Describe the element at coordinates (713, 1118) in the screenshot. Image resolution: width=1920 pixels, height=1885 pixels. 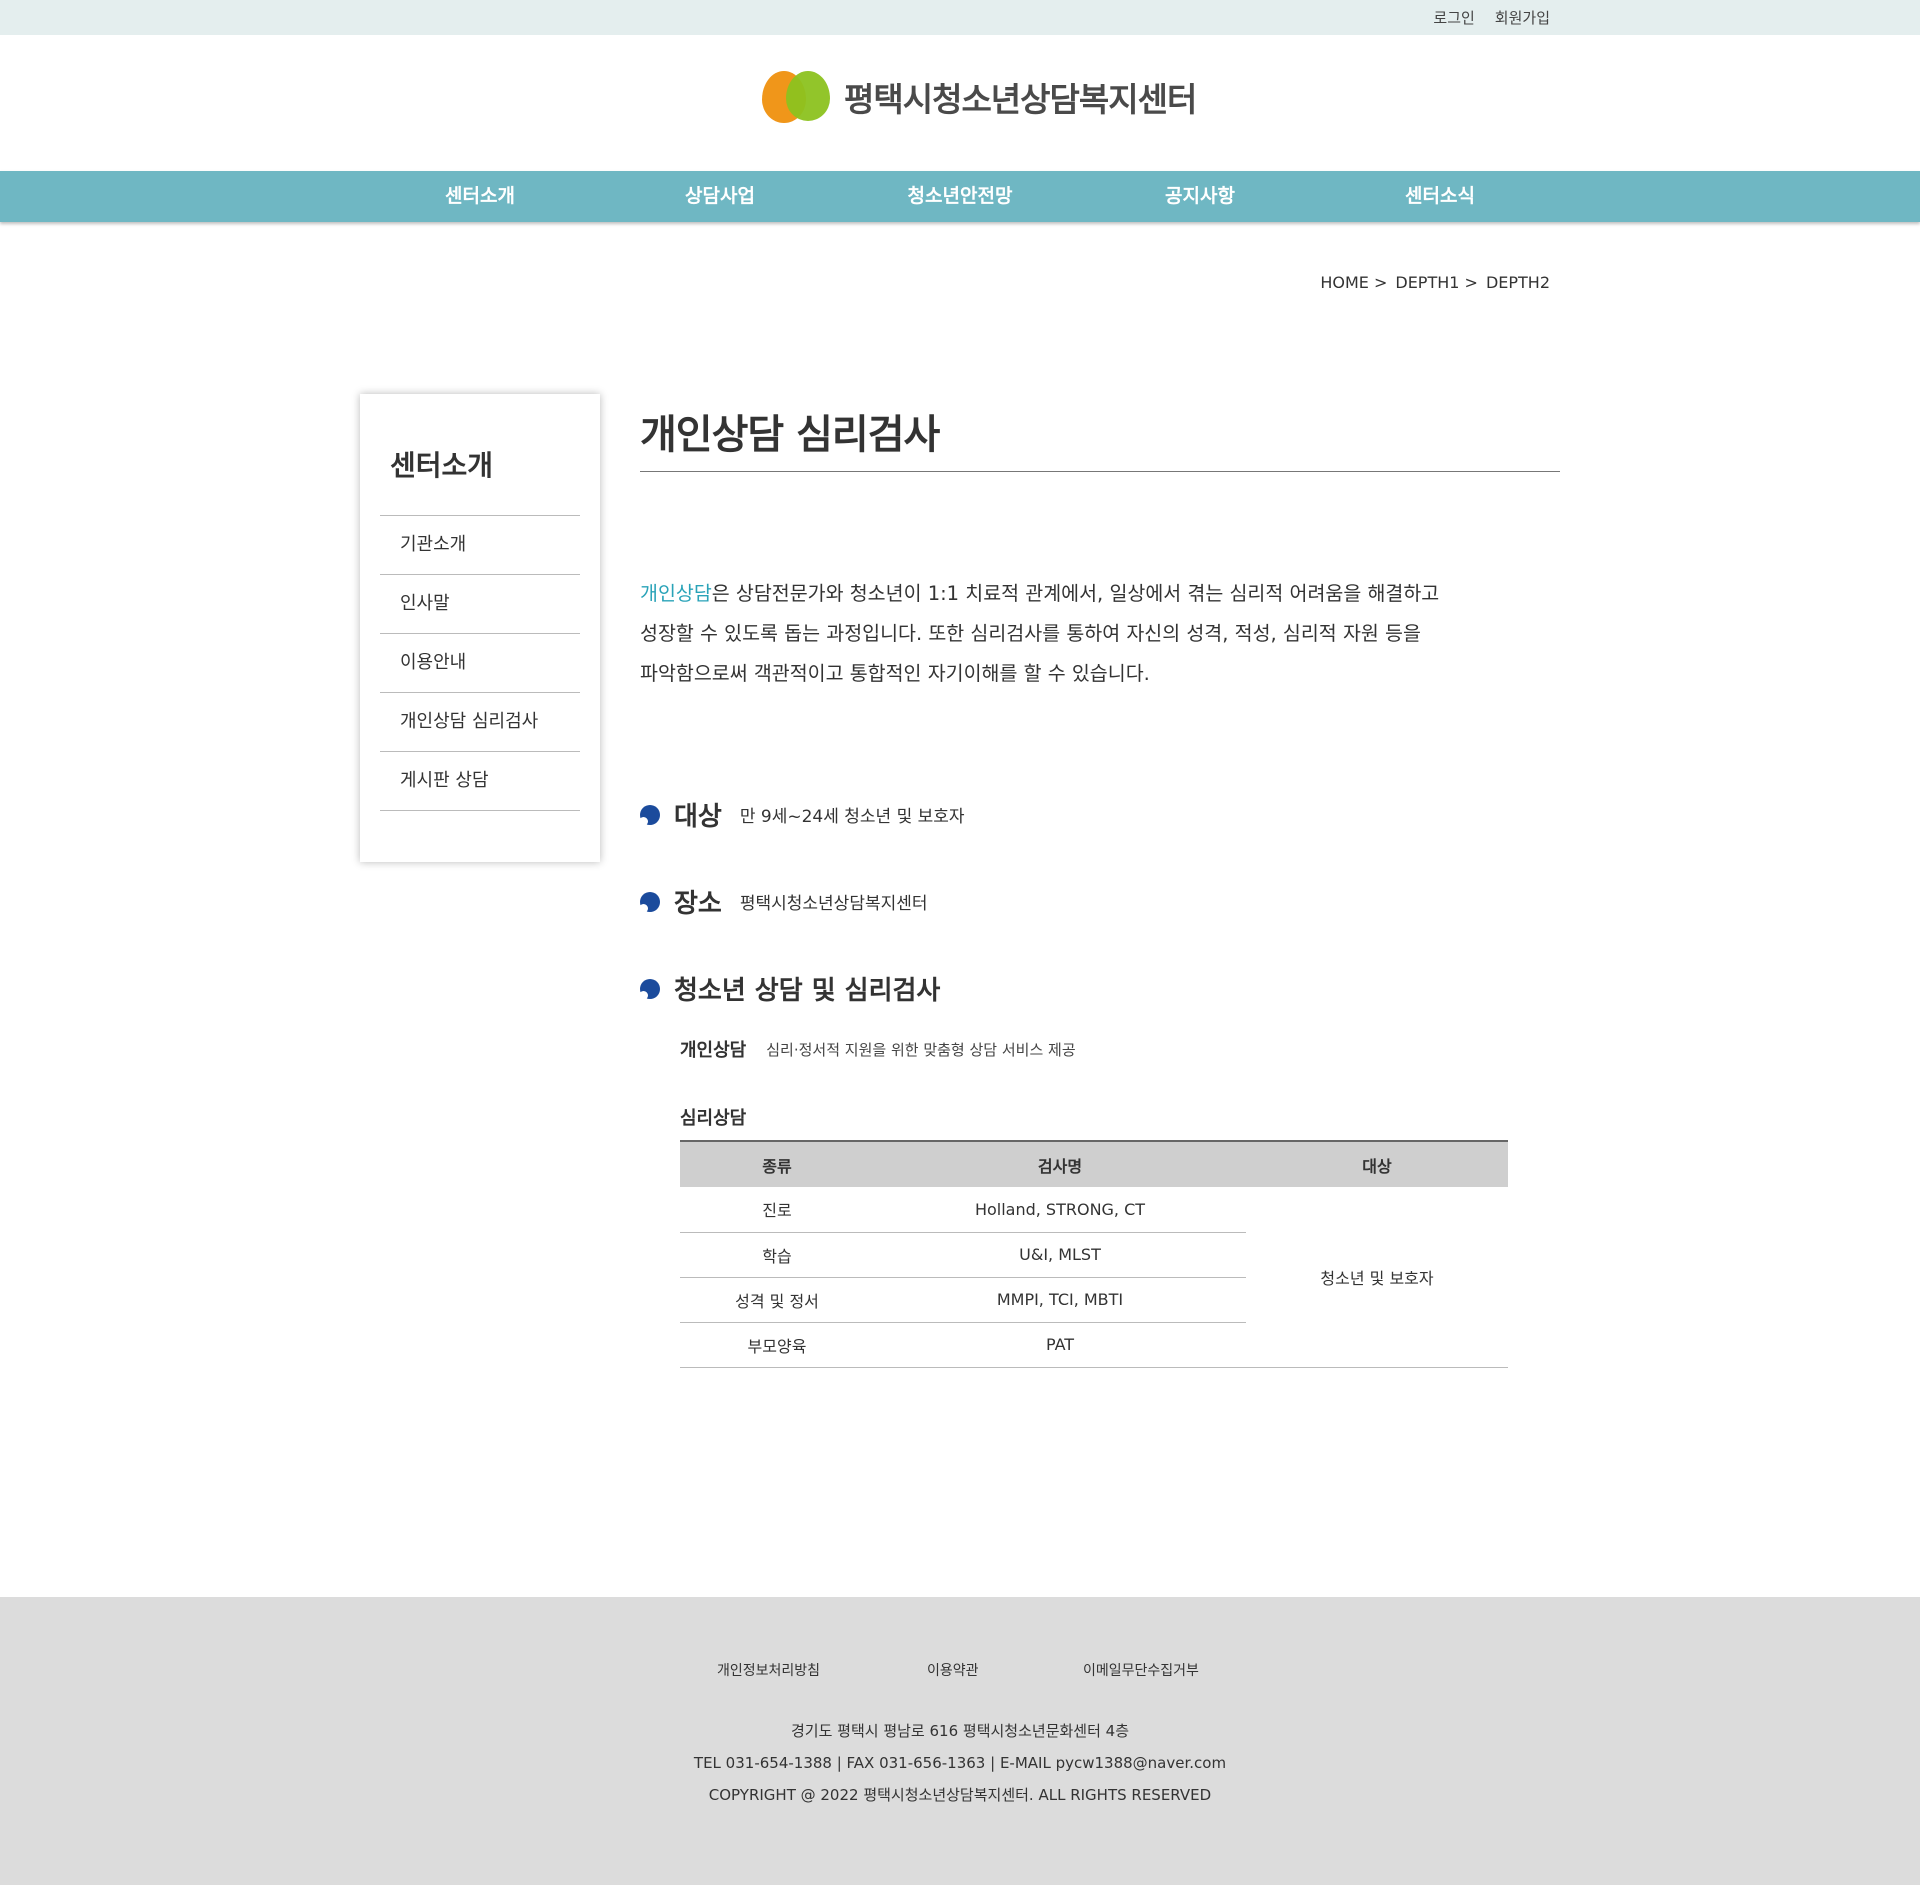
I see `table-title: 심리상담` at that location.